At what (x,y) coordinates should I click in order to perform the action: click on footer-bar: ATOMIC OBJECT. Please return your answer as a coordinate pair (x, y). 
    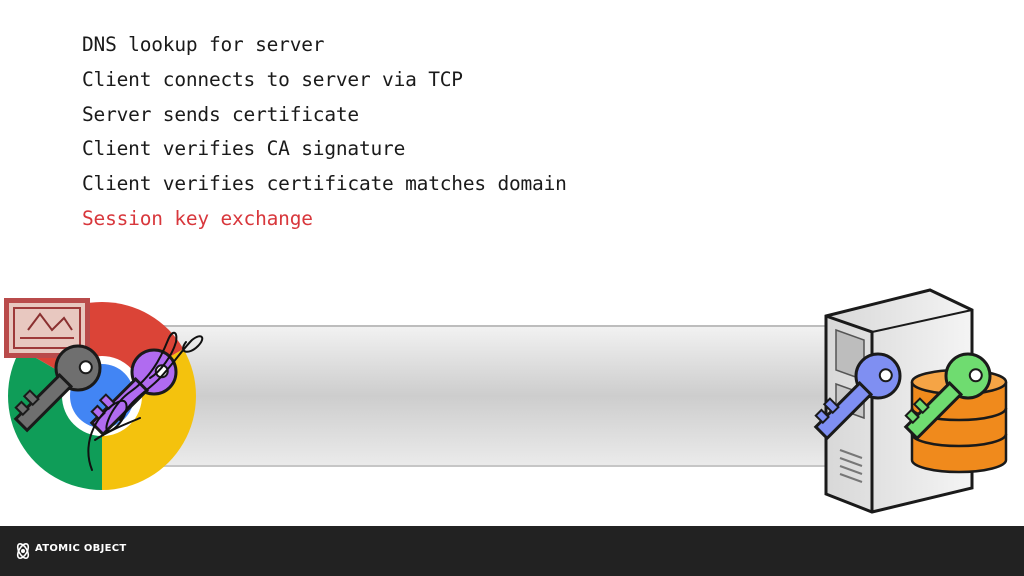
    Looking at the image, I should click on (512, 551).